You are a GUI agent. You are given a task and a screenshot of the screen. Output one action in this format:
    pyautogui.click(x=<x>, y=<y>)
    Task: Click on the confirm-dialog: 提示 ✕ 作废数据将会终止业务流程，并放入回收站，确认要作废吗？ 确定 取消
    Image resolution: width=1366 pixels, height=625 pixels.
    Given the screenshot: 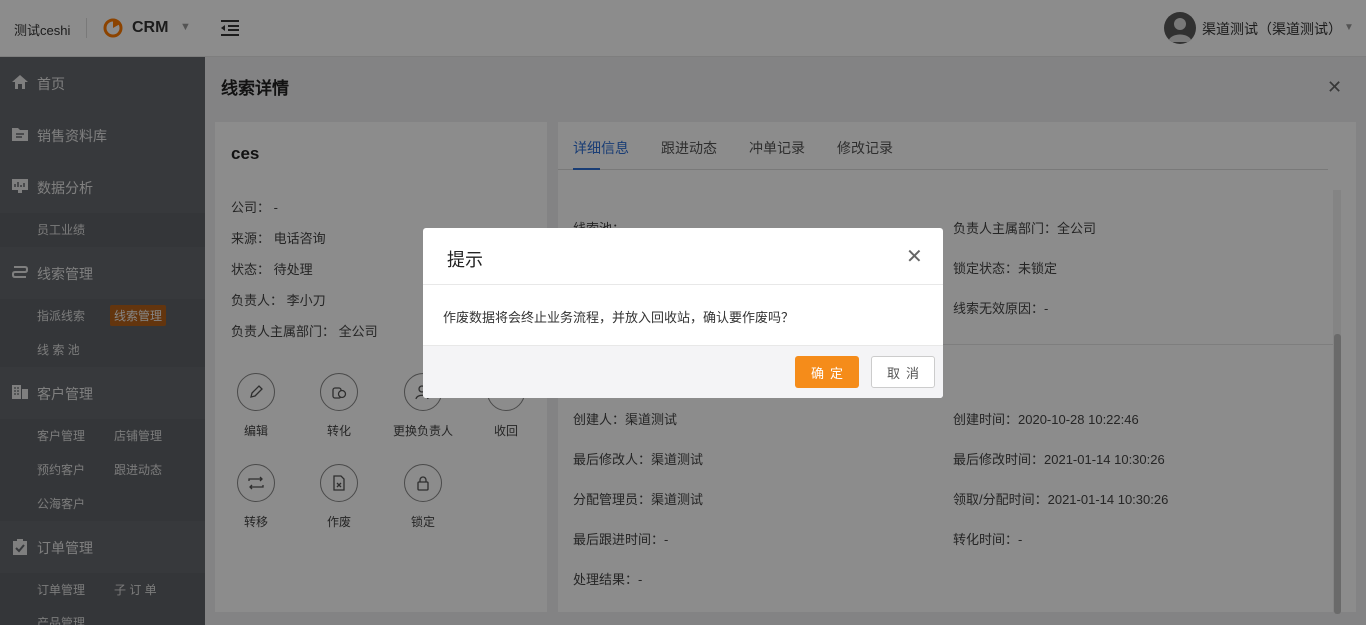 What is the action you would take?
    pyautogui.click(x=683, y=313)
    